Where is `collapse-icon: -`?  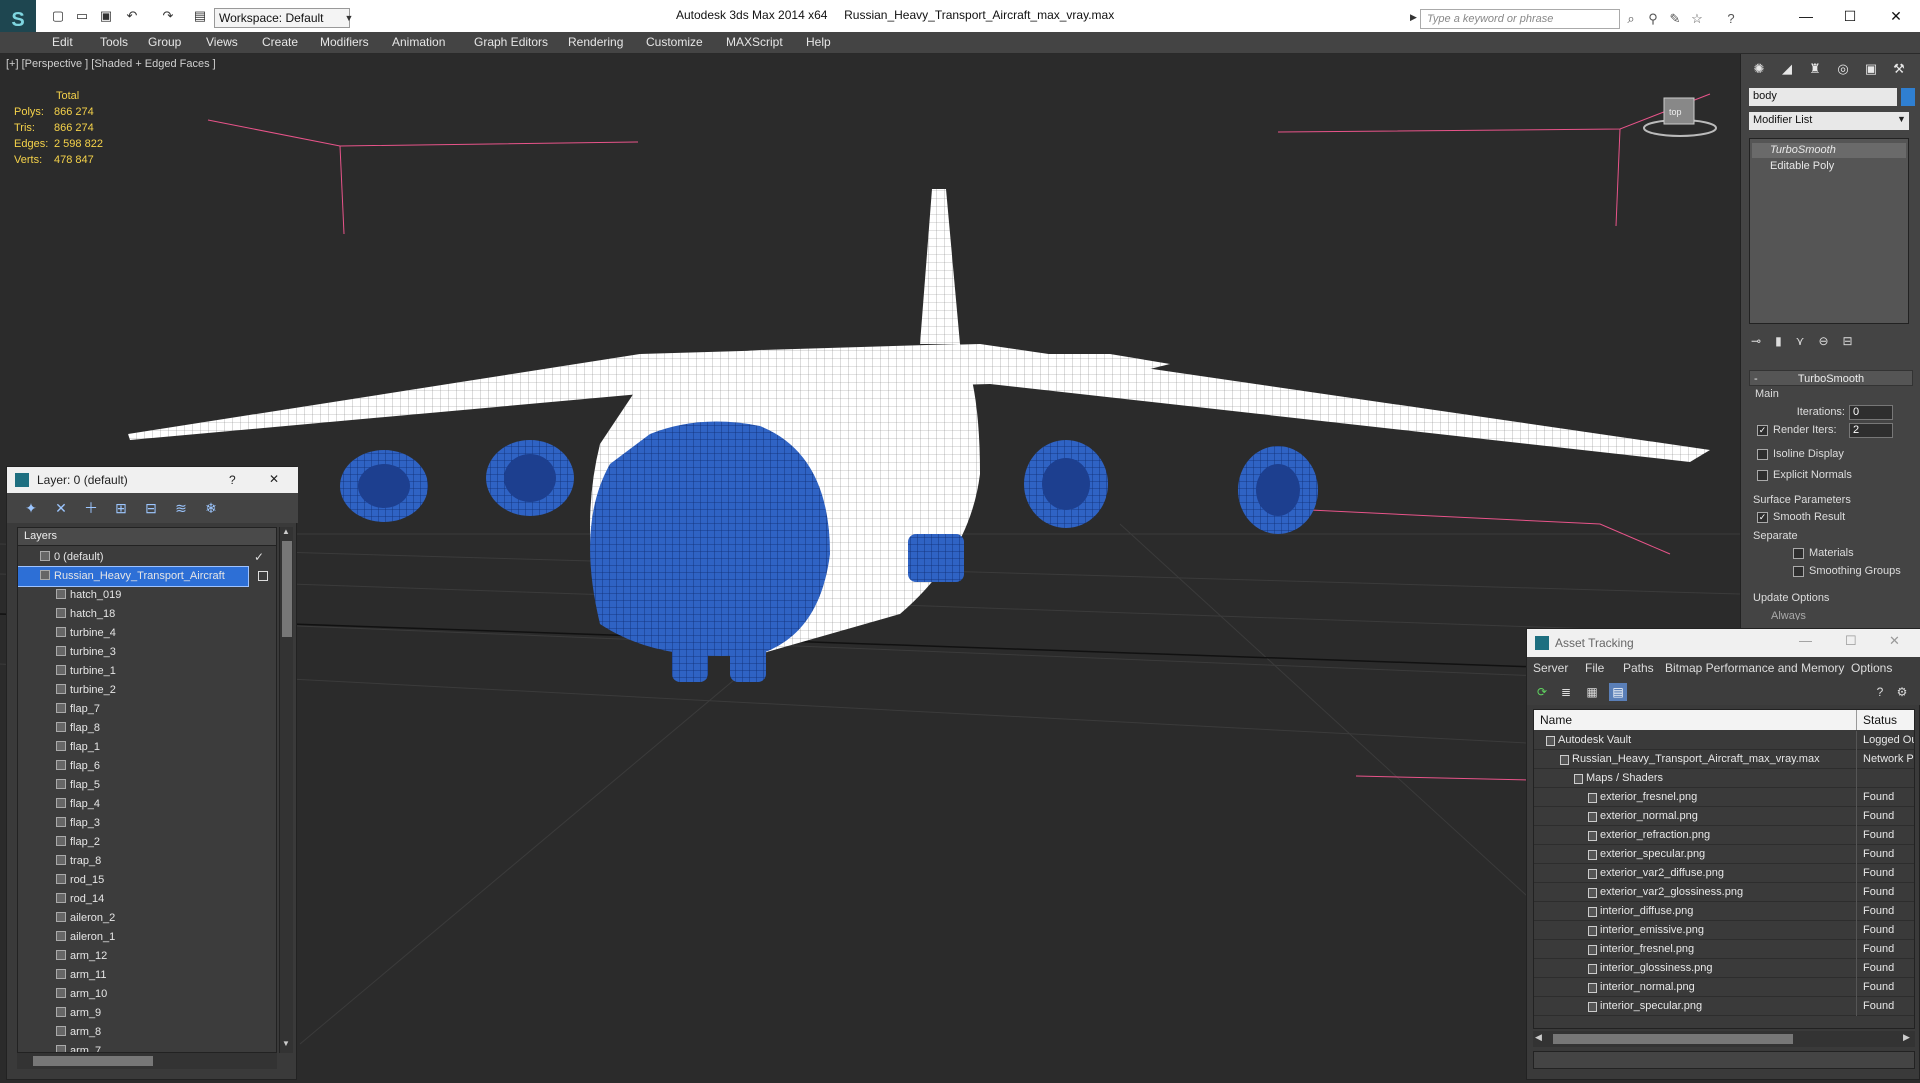
collapse-icon: - is located at coordinates (1756, 379).